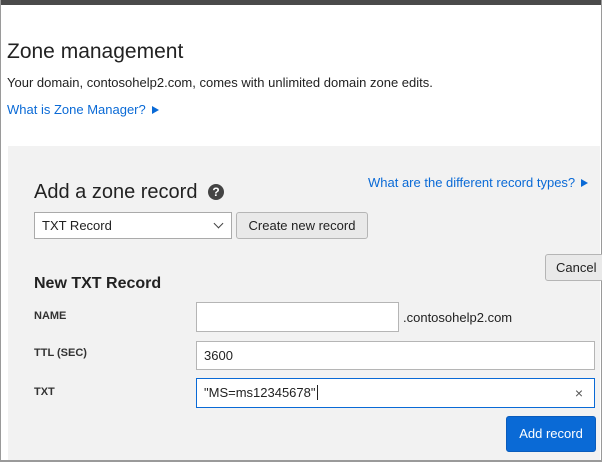 The image size is (602, 462). Describe the element at coordinates (216, 192) in the screenshot. I see `help-icon: ?` at that location.